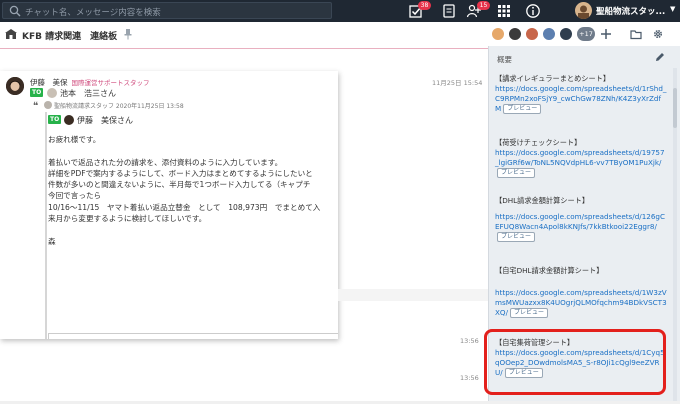  Describe the element at coordinates (110, 83) in the screenshot. I see `sender-org: 国際運営サポートスタッフ` at that location.